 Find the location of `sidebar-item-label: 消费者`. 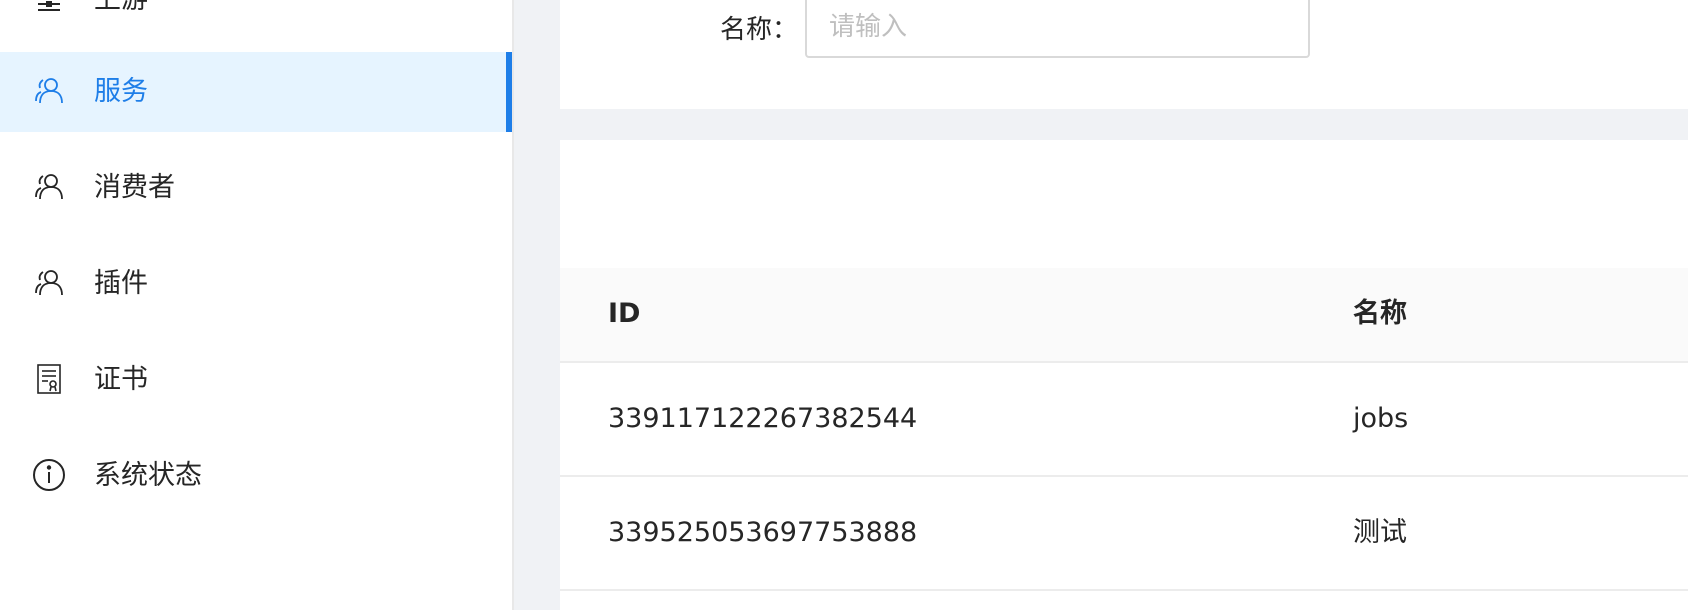

sidebar-item-label: 消费者 is located at coordinates (134, 187).